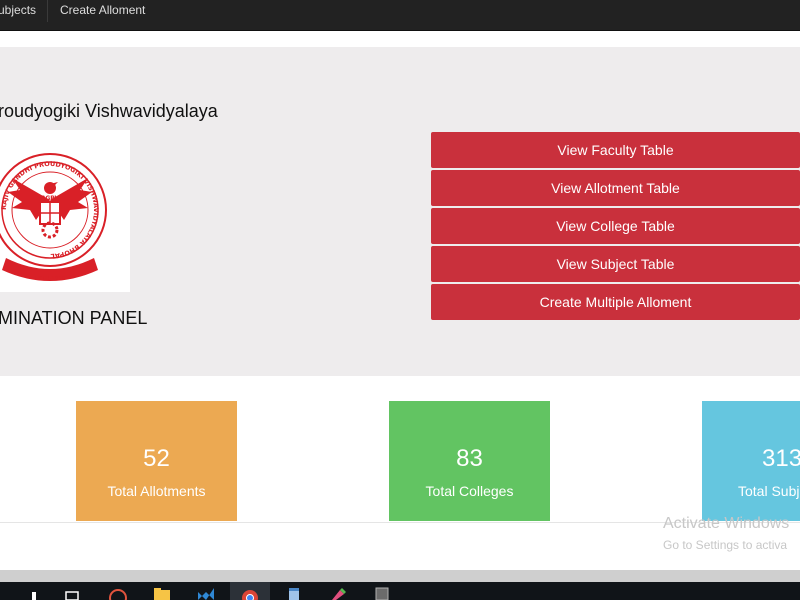 This screenshot has width=800, height=600. Describe the element at coordinates (102, 11) in the screenshot. I see `nav-item-create-alloment: Create Alloment` at that location.